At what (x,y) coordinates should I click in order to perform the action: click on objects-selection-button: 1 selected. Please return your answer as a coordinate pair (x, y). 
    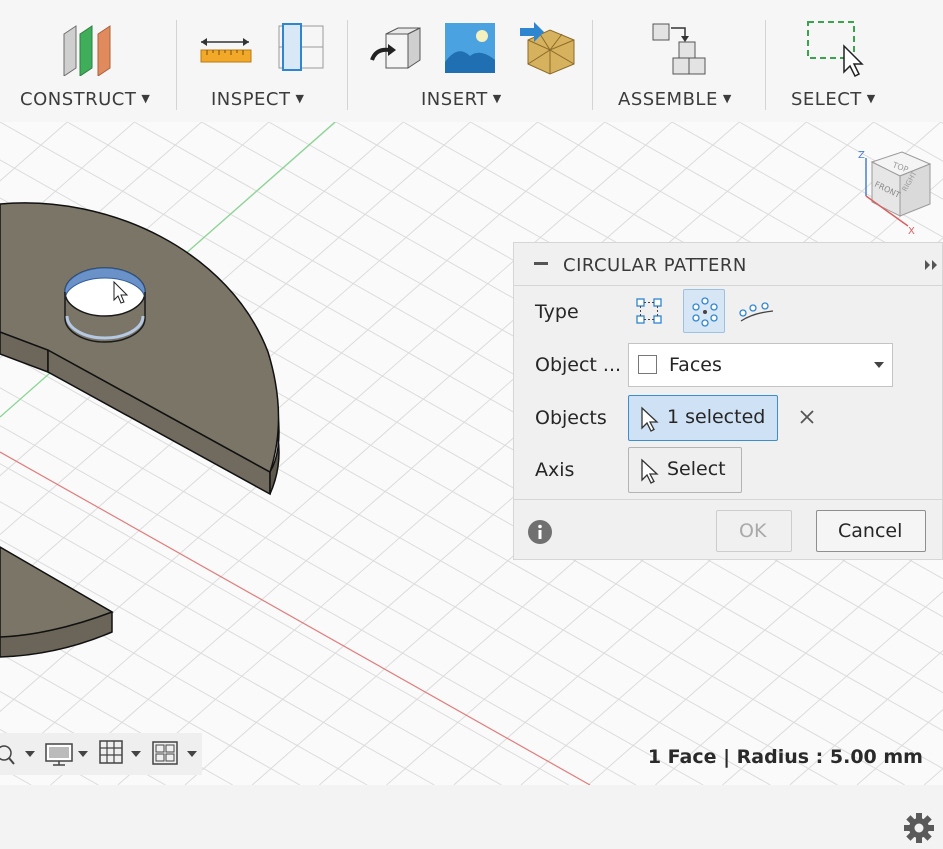
    Looking at the image, I should click on (703, 418).